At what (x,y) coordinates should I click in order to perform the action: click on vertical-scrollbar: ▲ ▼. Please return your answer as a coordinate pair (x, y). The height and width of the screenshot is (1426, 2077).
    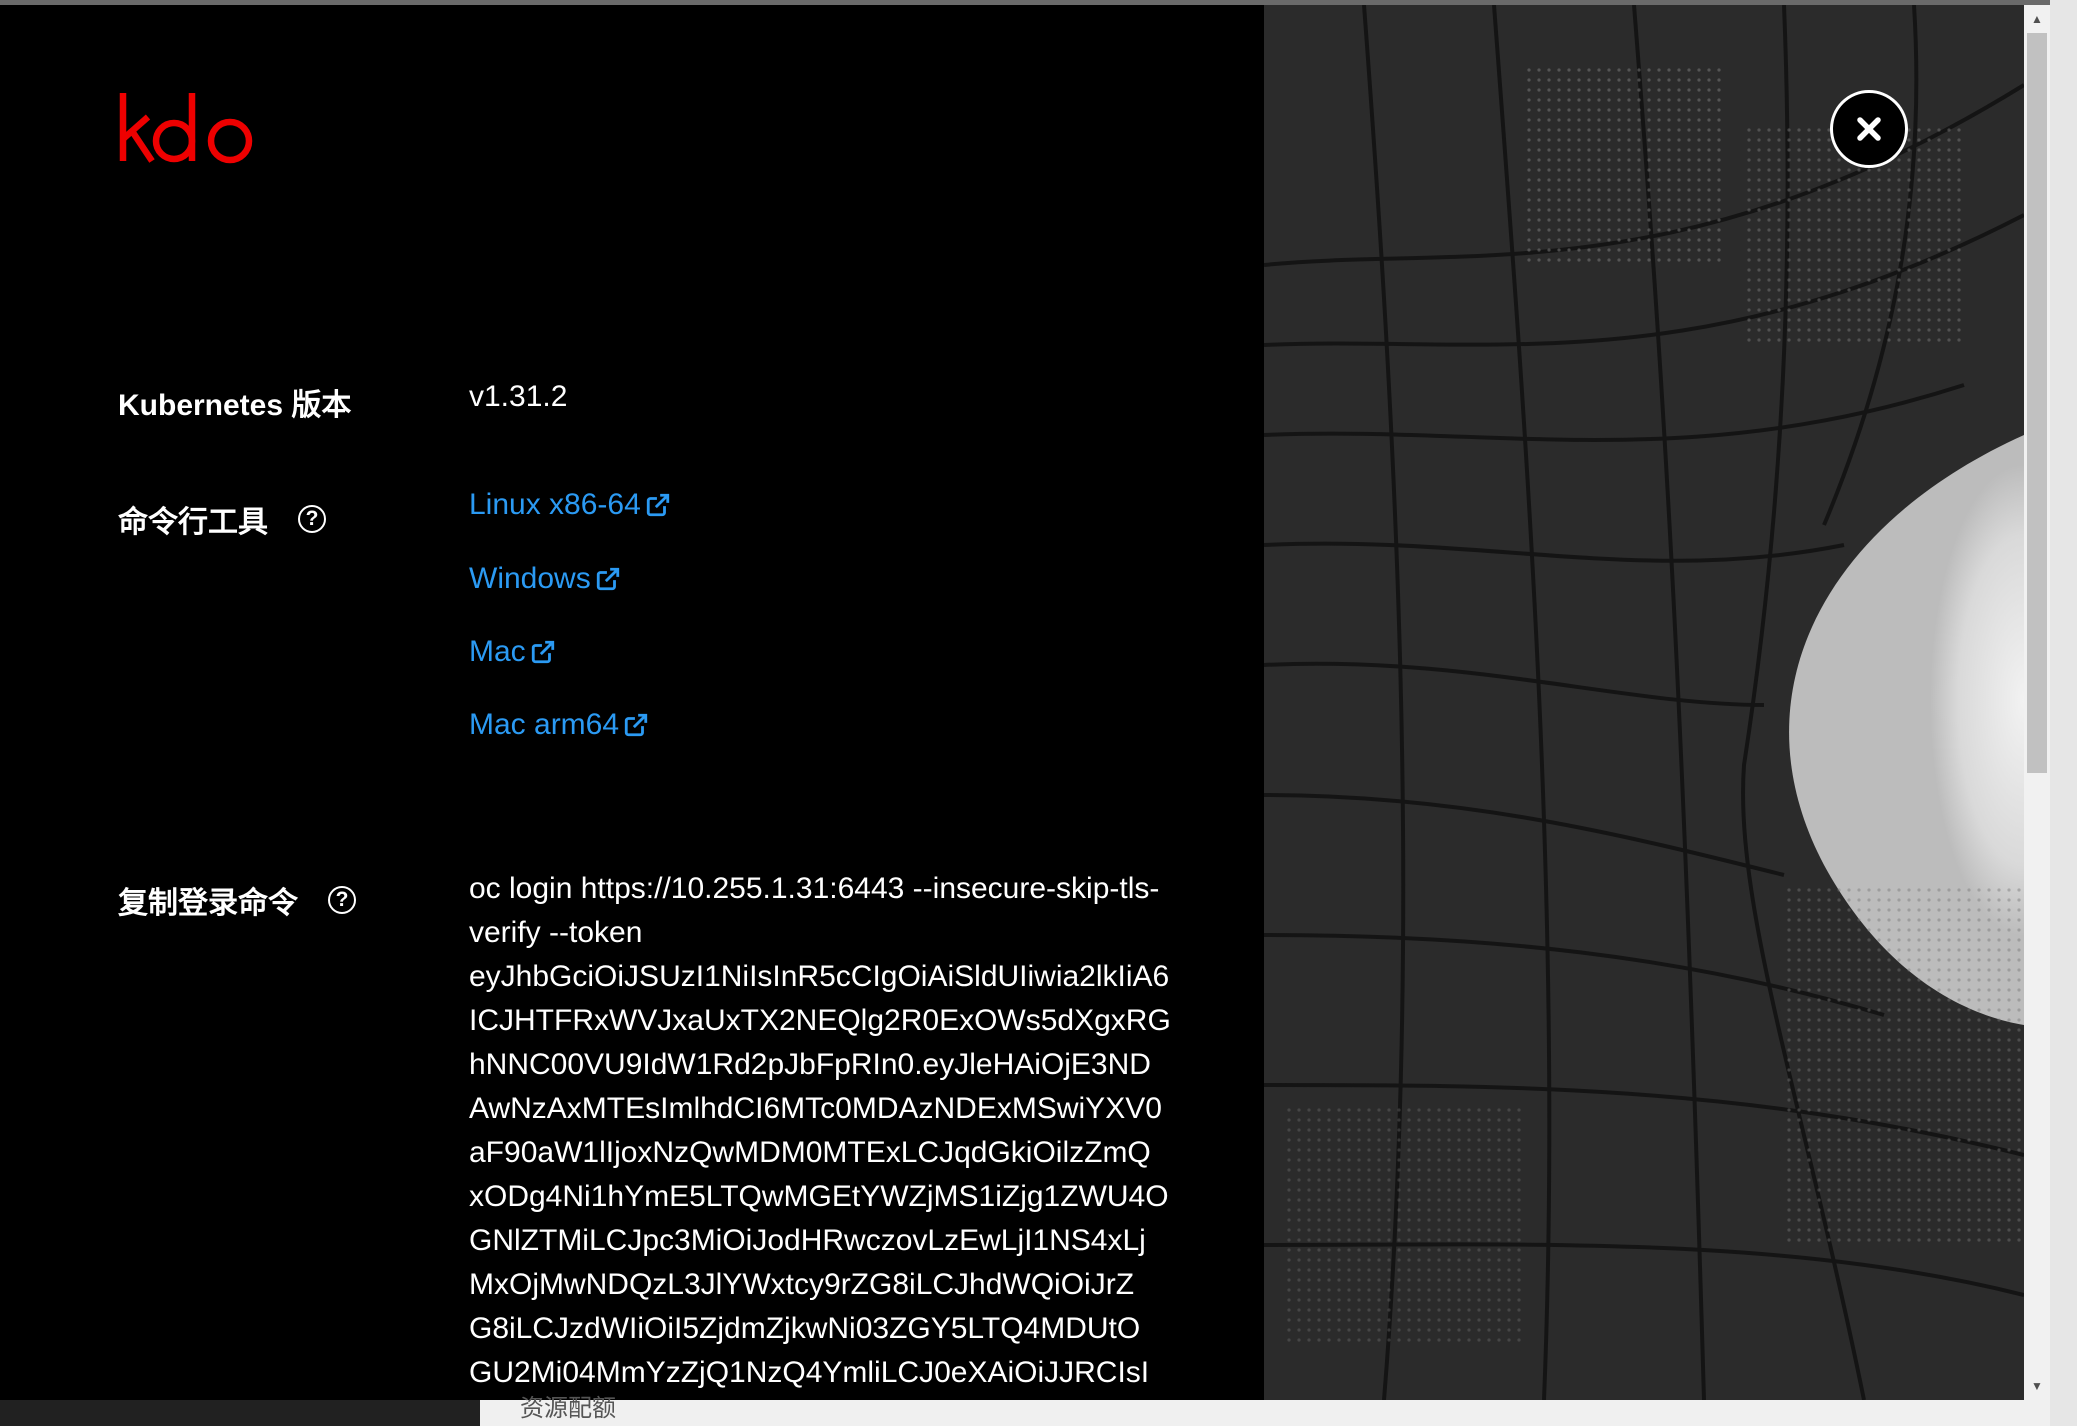
    Looking at the image, I should click on (2037, 702).